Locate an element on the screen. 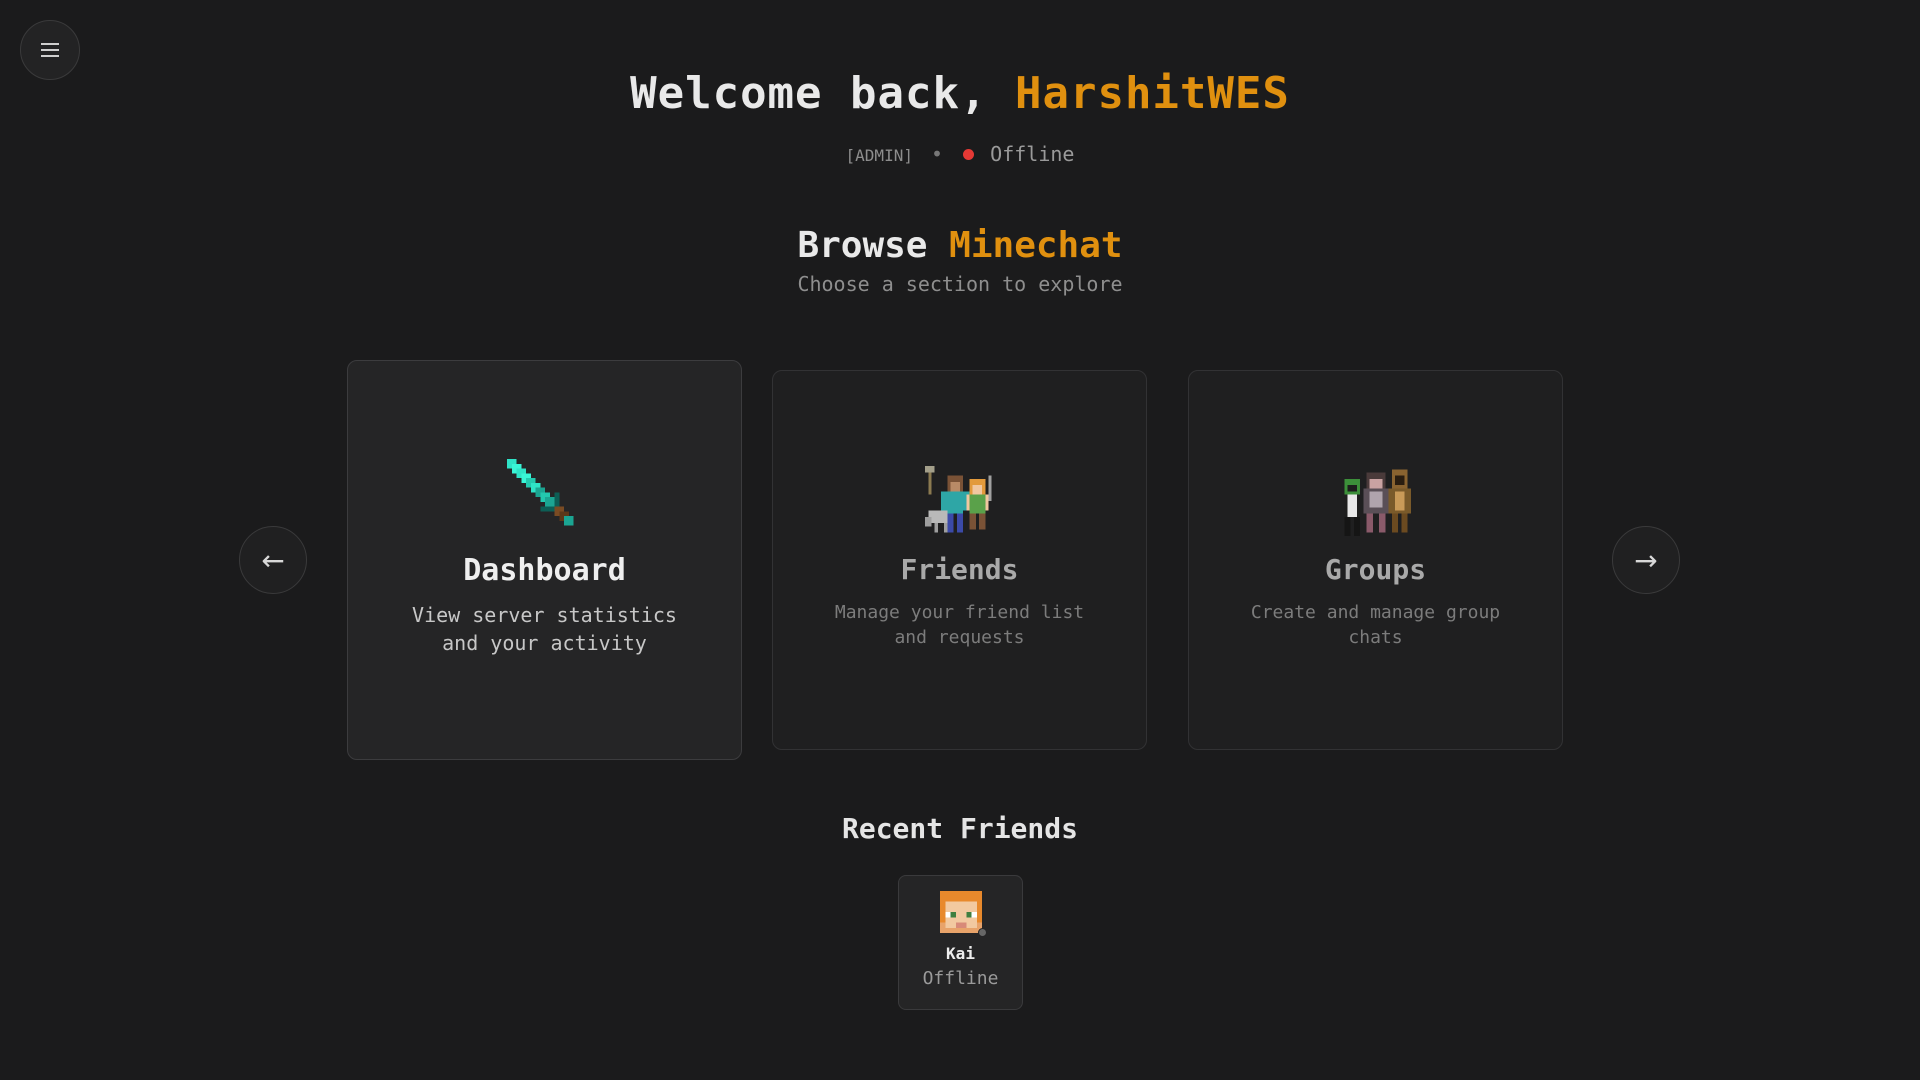  card-description: View server statistics and your activity is located at coordinates (544, 629).